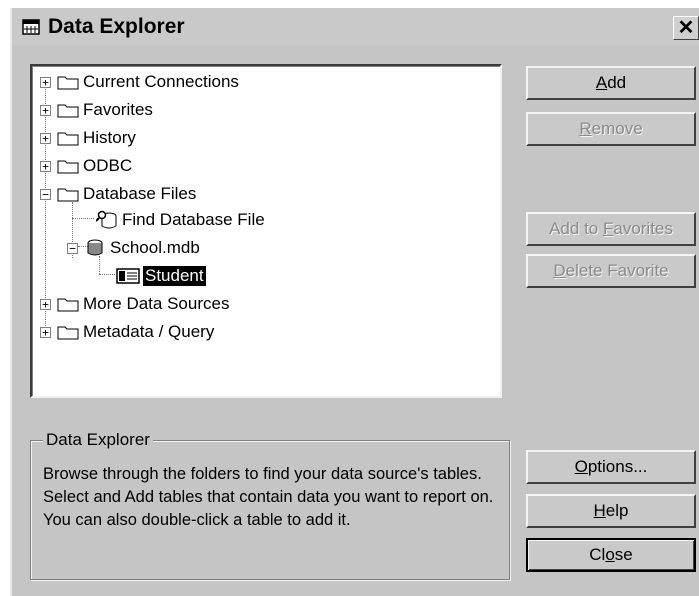 The height and width of the screenshot is (596, 699). What do you see at coordinates (611, 511) in the screenshot?
I see `help-button: Help` at bounding box center [611, 511].